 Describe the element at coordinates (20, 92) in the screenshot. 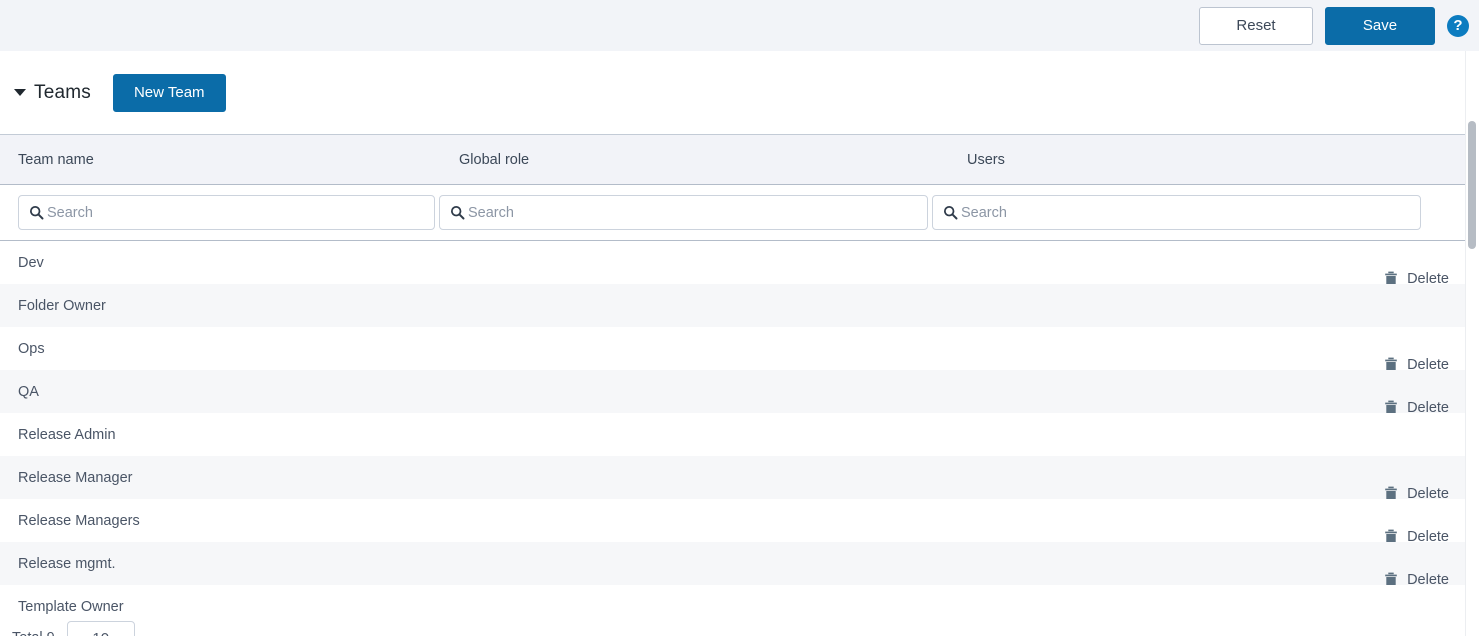

I see `chevron-down-icon` at that location.